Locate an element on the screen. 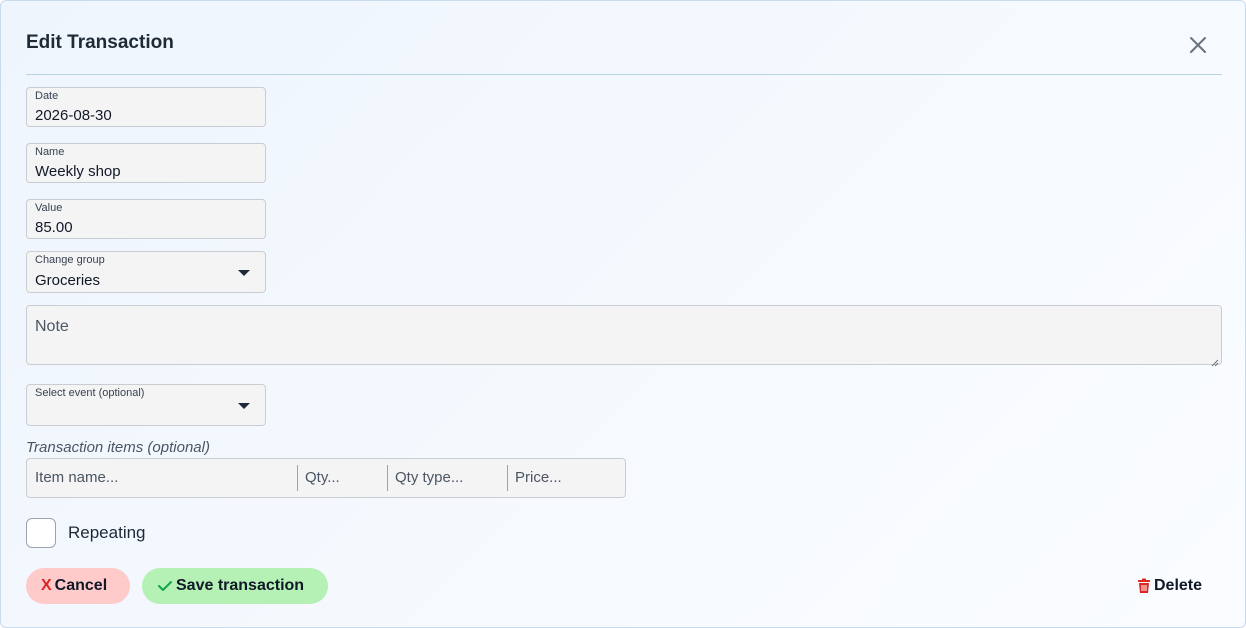 The height and width of the screenshot is (628, 1246). transaction-items-label: Transaction items (optional) is located at coordinates (118, 447).